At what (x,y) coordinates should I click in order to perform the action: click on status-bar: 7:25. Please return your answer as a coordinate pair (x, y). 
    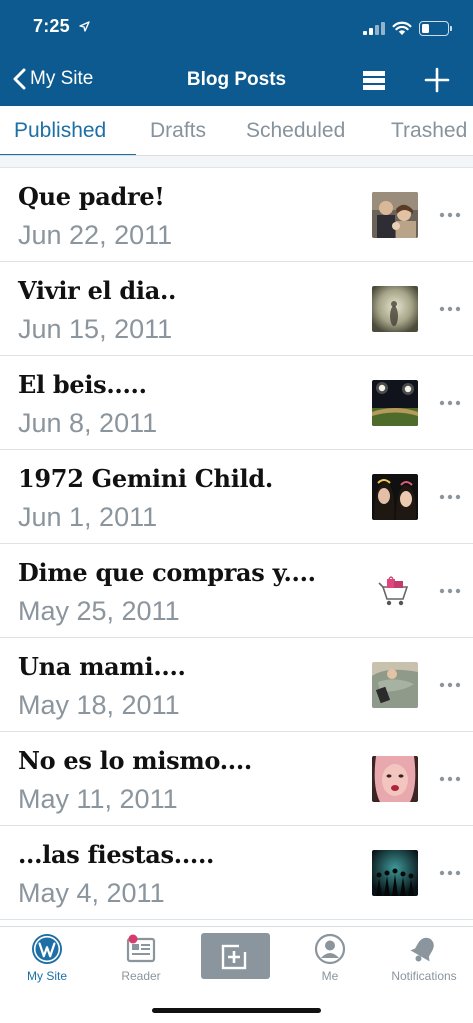
    Looking at the image, I should click on (236, 28).